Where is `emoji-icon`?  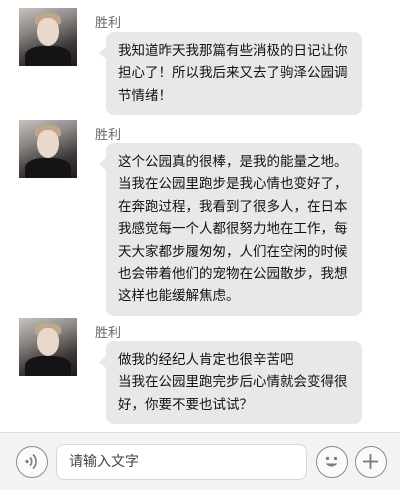 emoji-icon is located at coordinates (331, 461).